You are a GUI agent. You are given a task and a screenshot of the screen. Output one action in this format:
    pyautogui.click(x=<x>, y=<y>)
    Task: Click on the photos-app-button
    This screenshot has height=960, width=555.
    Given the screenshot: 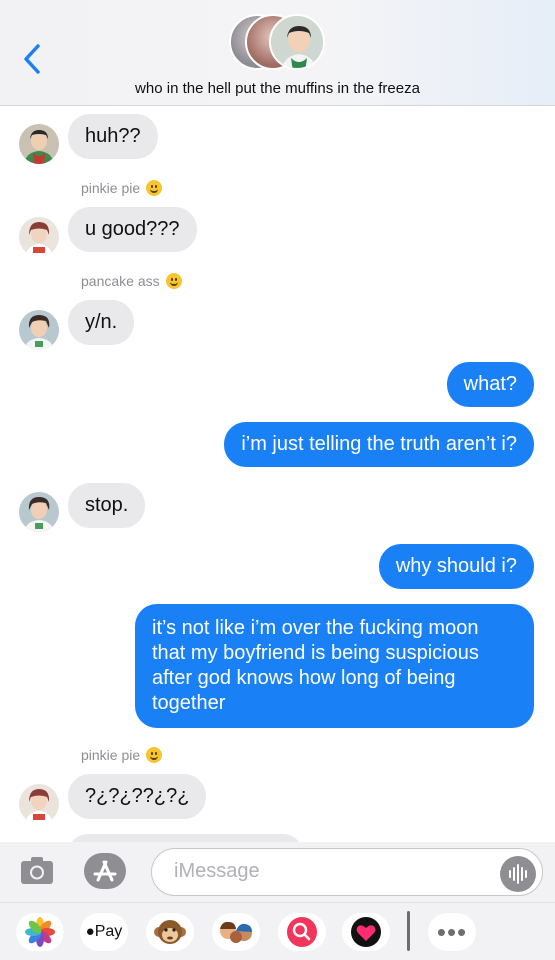 What is the action you would take?
    pyautogui.click(x=40, y=932)
    